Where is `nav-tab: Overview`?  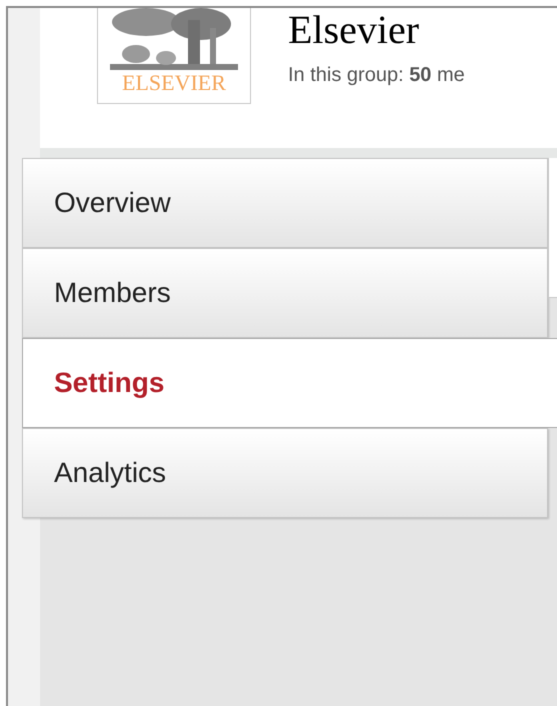
nav-tab: Overview is located at coordinates (285, 203).